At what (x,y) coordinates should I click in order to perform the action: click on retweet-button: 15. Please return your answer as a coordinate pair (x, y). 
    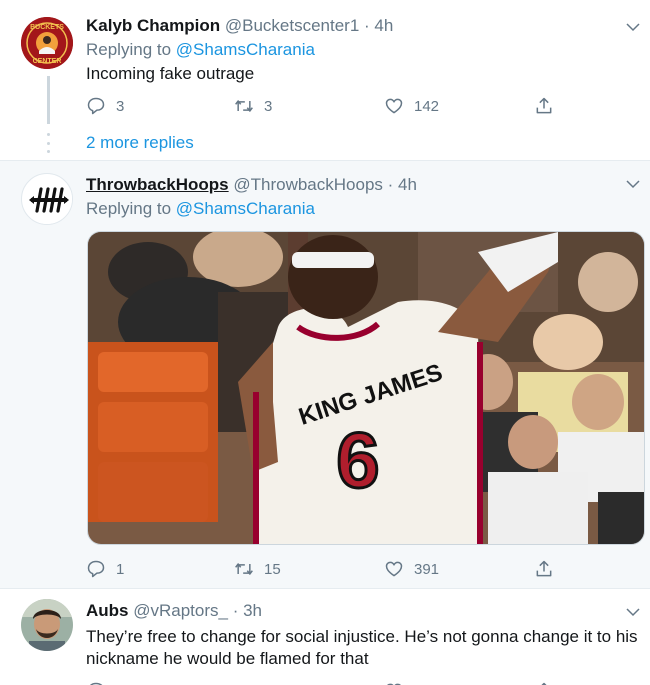
    Looking at the image, I should click on (257, 569).